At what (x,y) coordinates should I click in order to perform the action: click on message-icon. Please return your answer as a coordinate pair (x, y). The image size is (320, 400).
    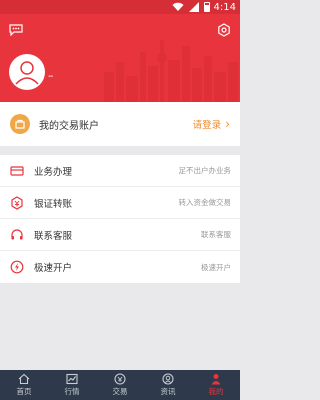
    Looking at the image, I should click on (16, 30).